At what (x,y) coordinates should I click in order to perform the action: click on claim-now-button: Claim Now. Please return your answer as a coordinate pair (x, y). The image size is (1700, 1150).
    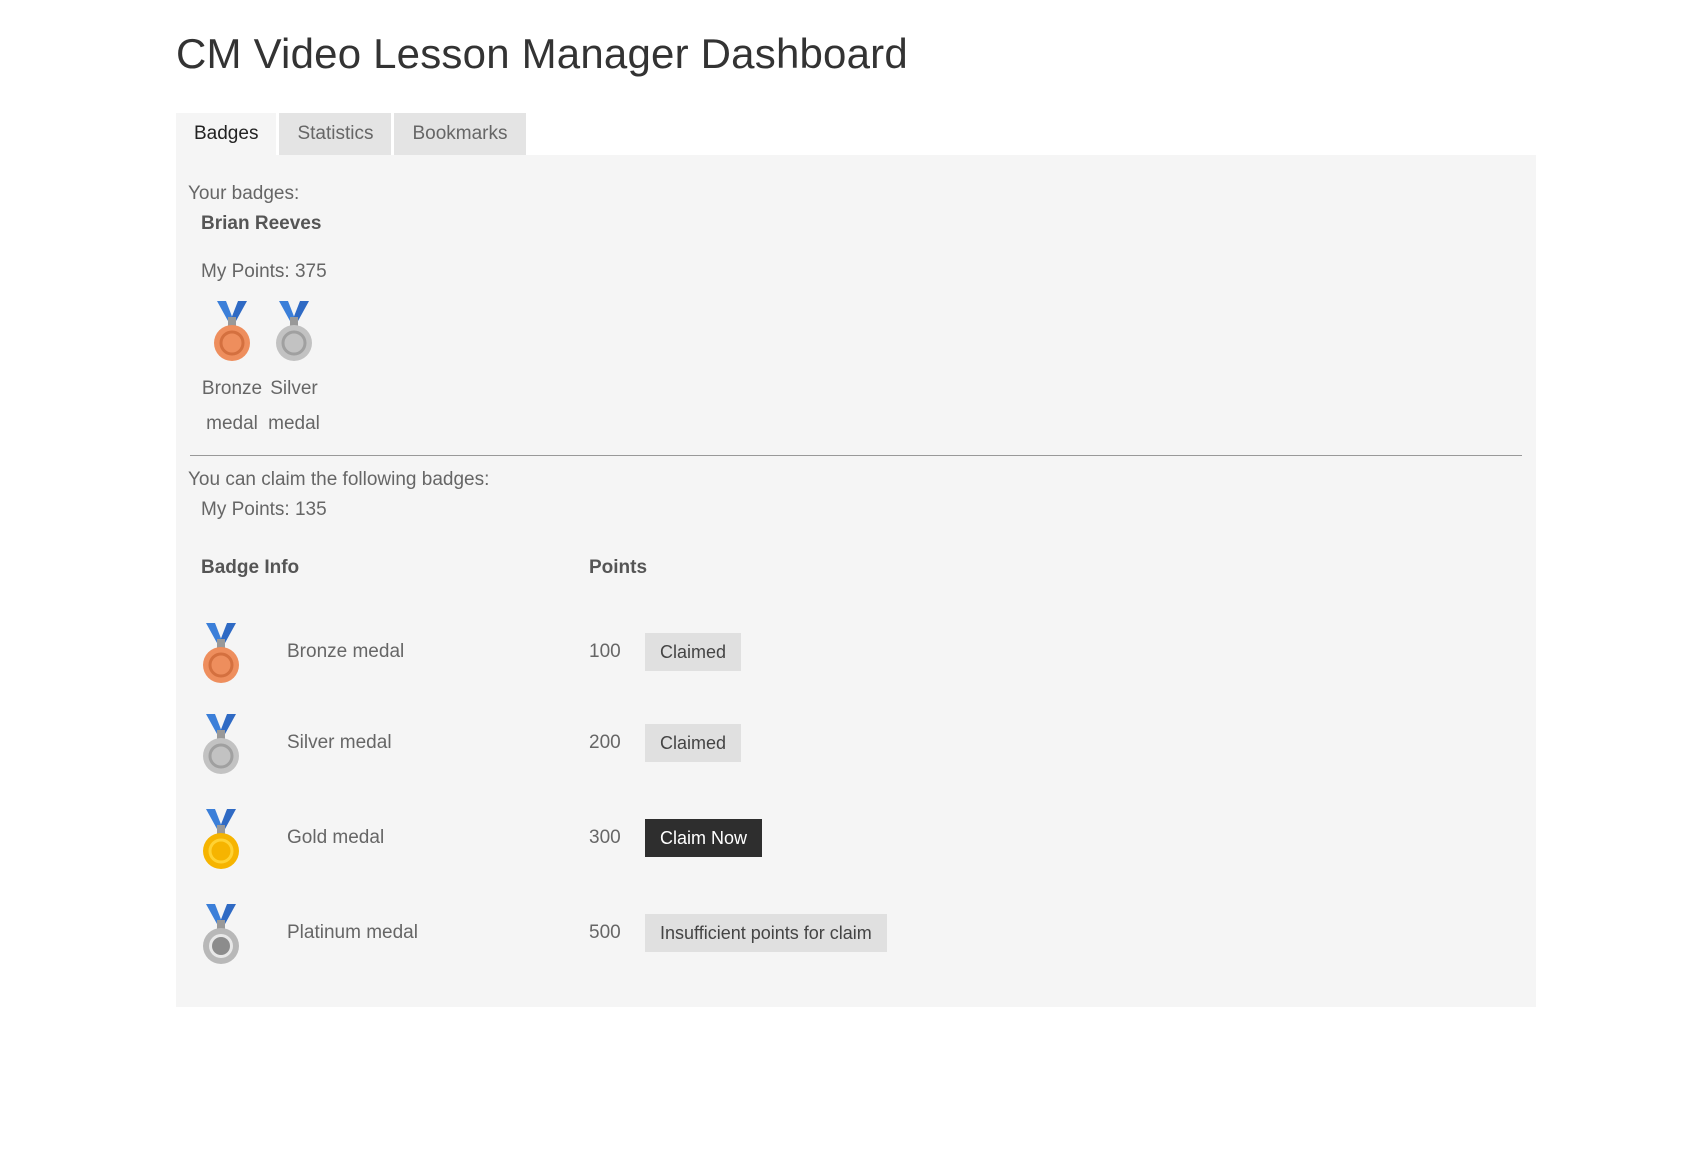
    Looking at the image, I should click on (704, 838).